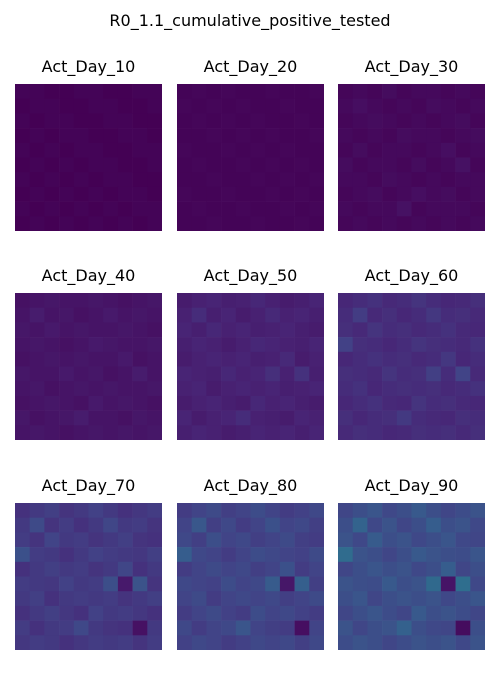 The height and width of the screenshot is (700, 500). Describe the element at coordinates (250, 20) in the screenshot. I see `figure-title: R0_1.1_cumulative_positive_tested` at that location.